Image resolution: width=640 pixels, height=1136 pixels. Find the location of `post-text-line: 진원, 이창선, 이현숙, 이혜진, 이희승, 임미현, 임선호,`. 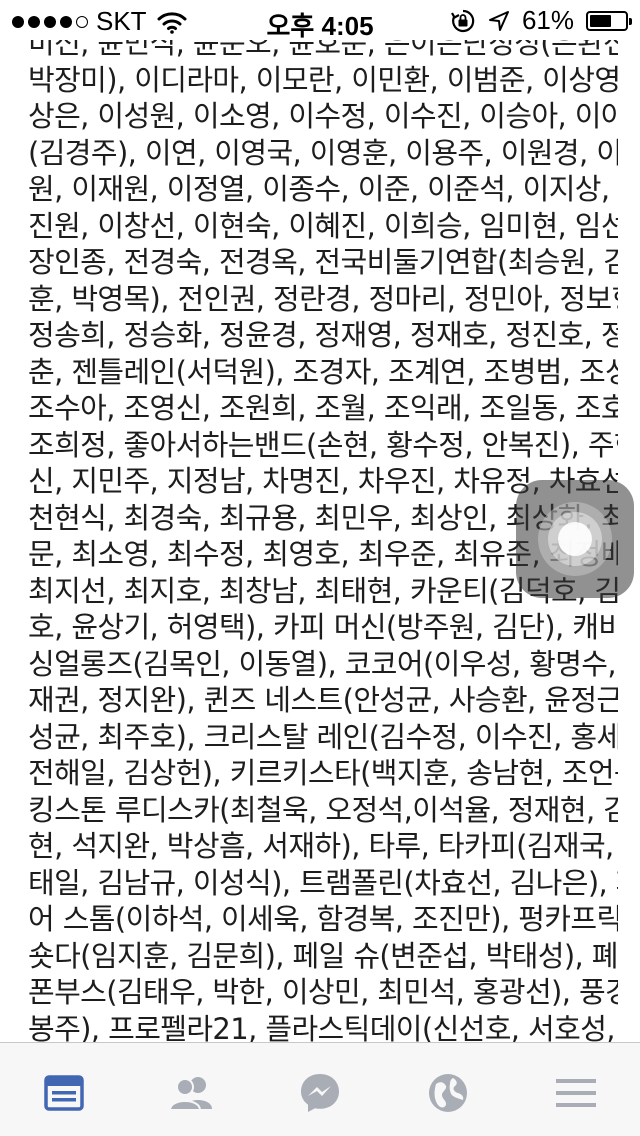

post-text-line: 진원, 이창선, 이현숙, 이혜진, 이희승, 임미현, 임선호, is located at coordinates (323, 225).